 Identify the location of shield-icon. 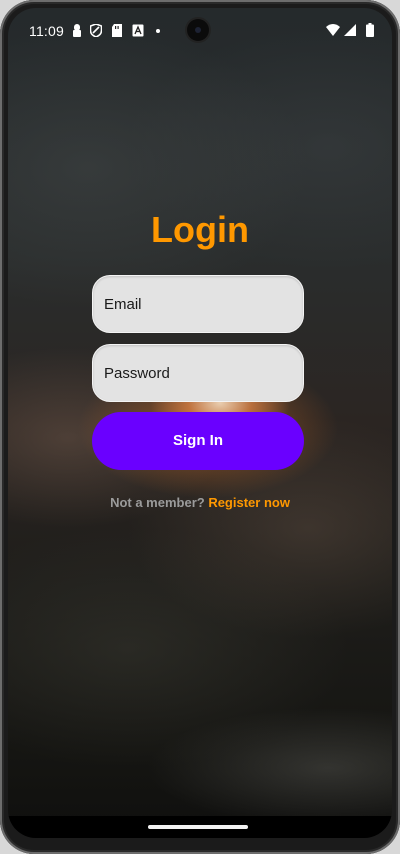
(96, 30).